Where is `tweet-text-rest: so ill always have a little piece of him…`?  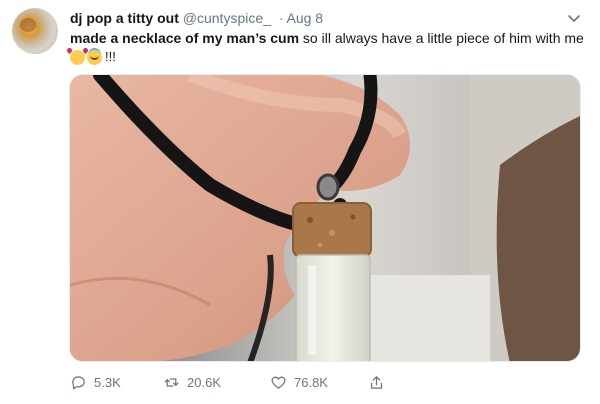
tweet-text-rest: so ill always have a little piece of him… is located at coordinates (441, 38).